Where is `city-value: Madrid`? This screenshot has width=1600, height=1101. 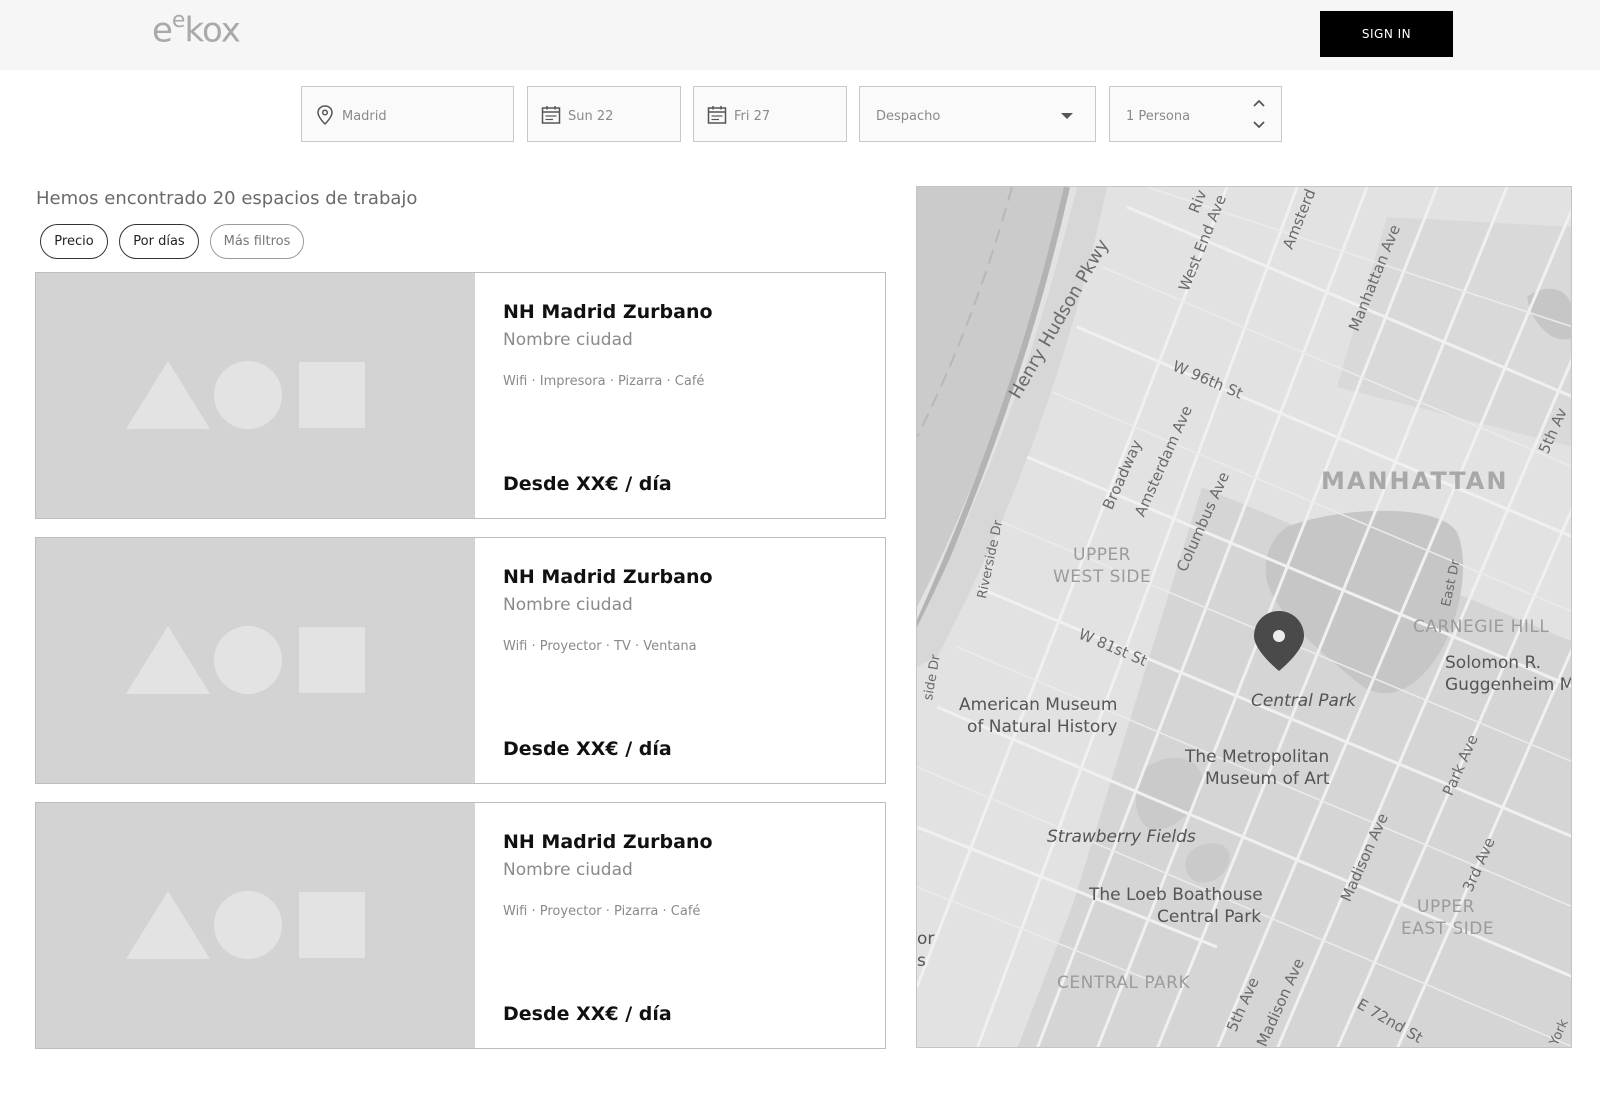
city-value: Madrid is located at coordinates (364, 116).